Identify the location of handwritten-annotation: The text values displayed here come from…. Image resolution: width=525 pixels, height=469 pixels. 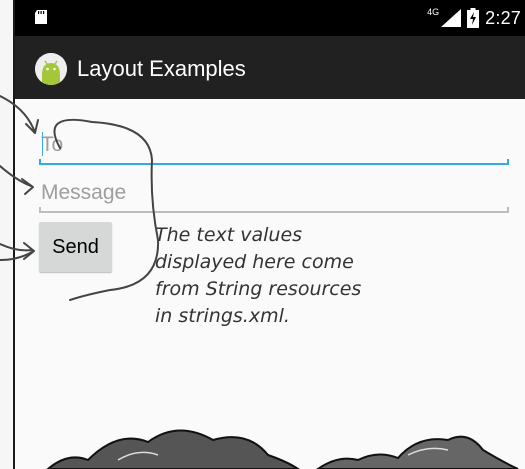
(258, 276).